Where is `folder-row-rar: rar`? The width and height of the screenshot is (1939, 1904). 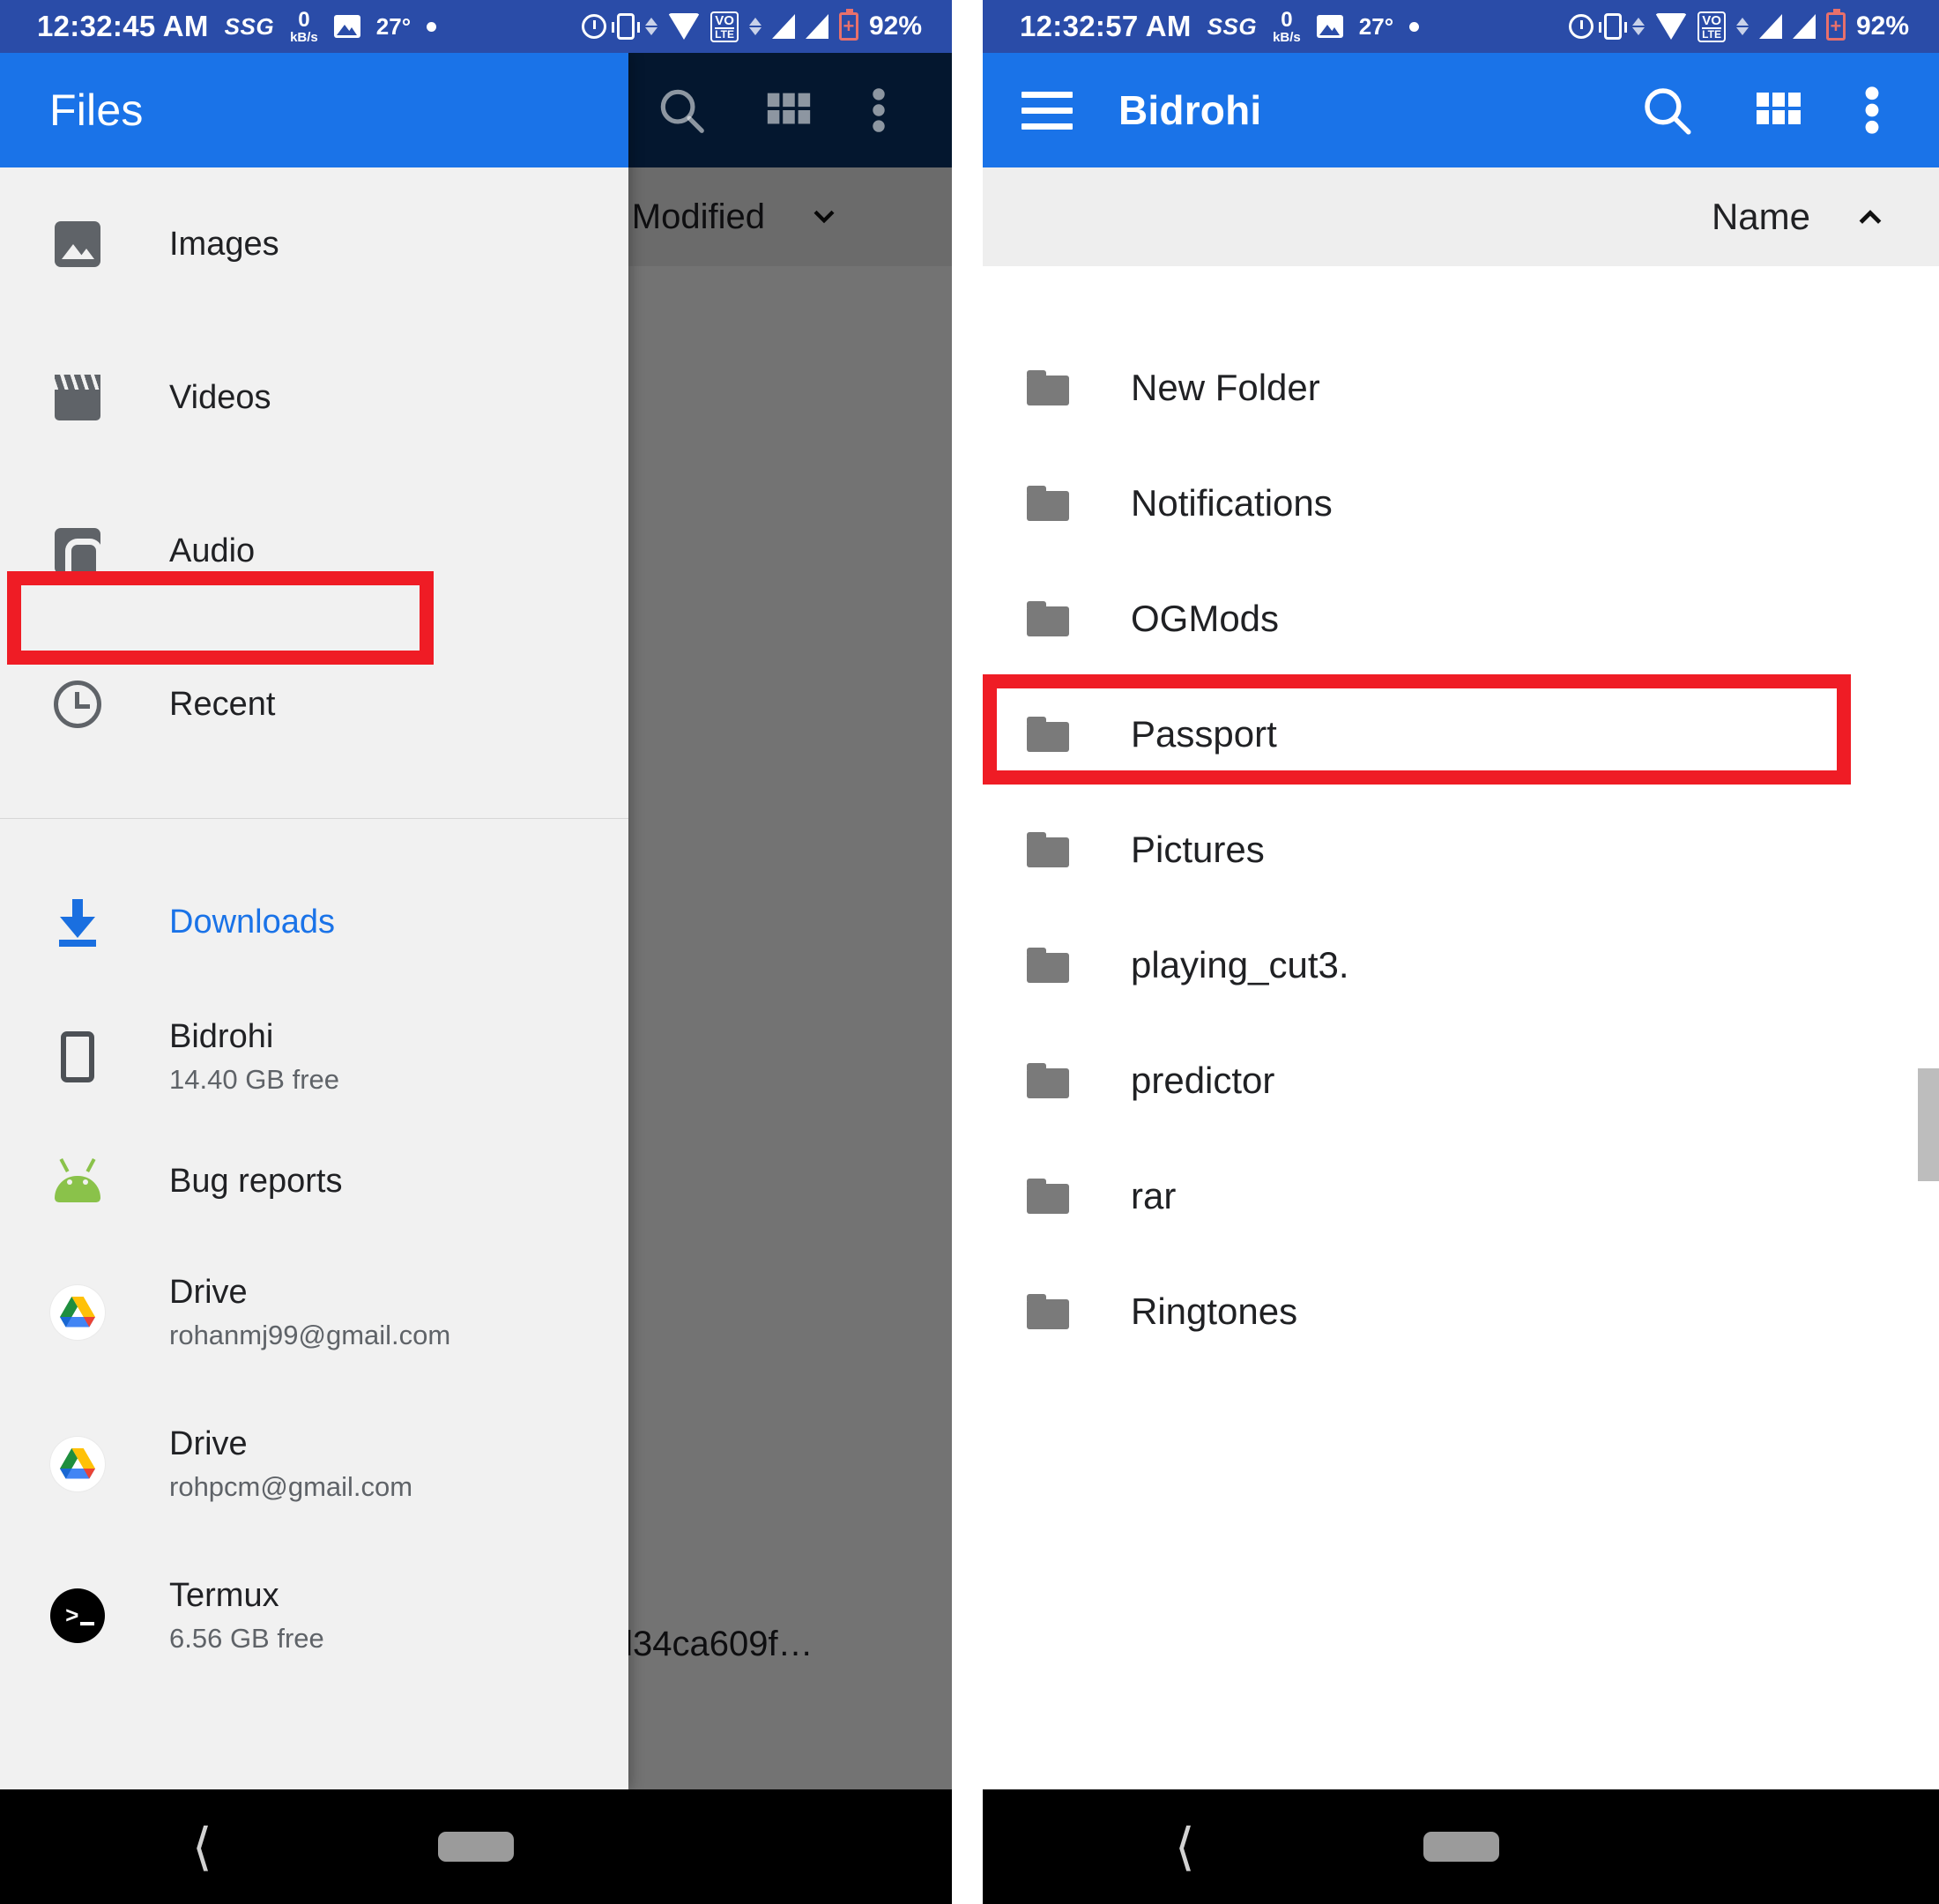
folder-row-rar: rar is located at coordinates (1461, 1195).